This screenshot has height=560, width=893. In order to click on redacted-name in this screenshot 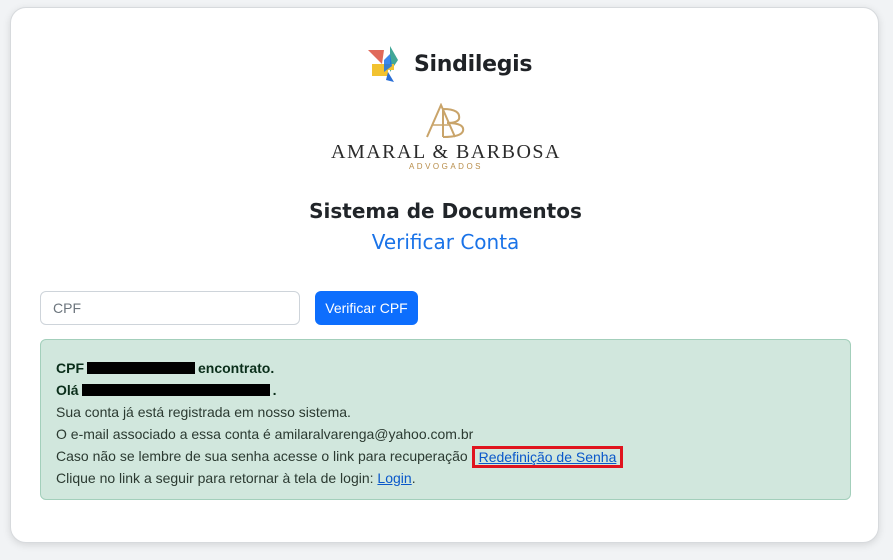, I will do `click(175, 390)`.